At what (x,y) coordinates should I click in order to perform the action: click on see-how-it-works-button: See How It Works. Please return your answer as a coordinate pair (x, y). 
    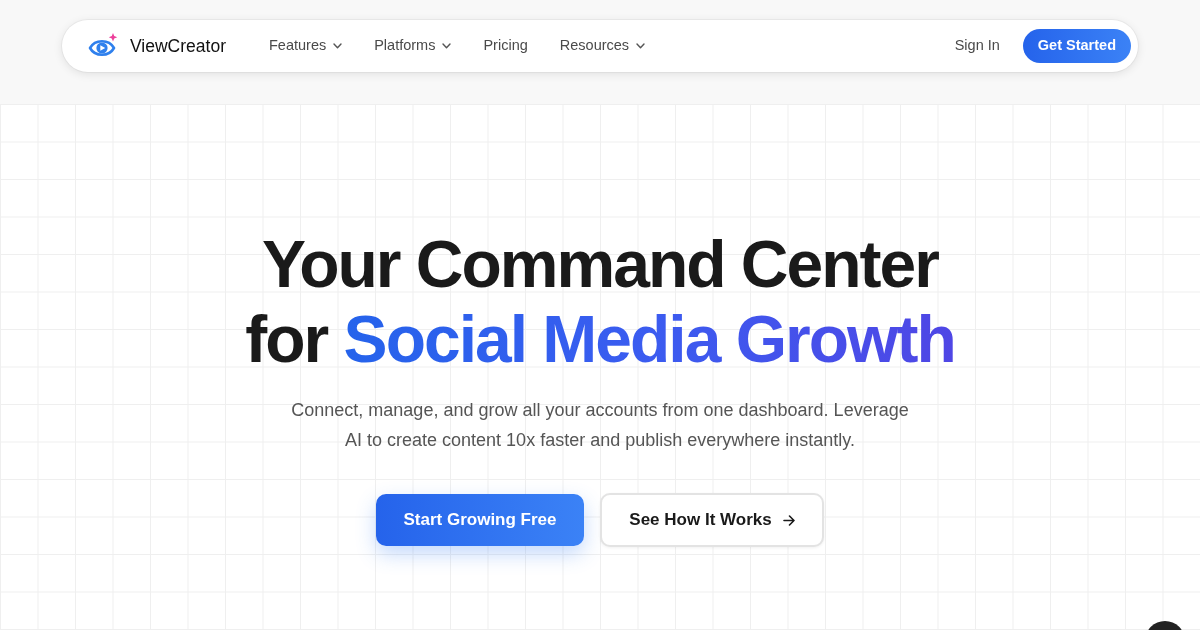
    Looking at the image, I should click on (712, 520).